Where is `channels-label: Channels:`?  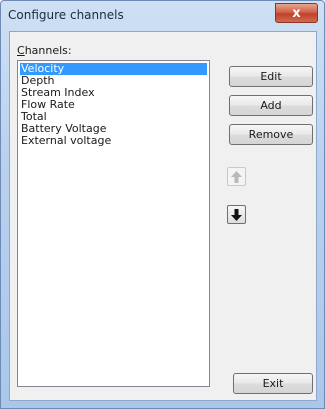
channels-label: Channels: is located at coordinates (44, 50).